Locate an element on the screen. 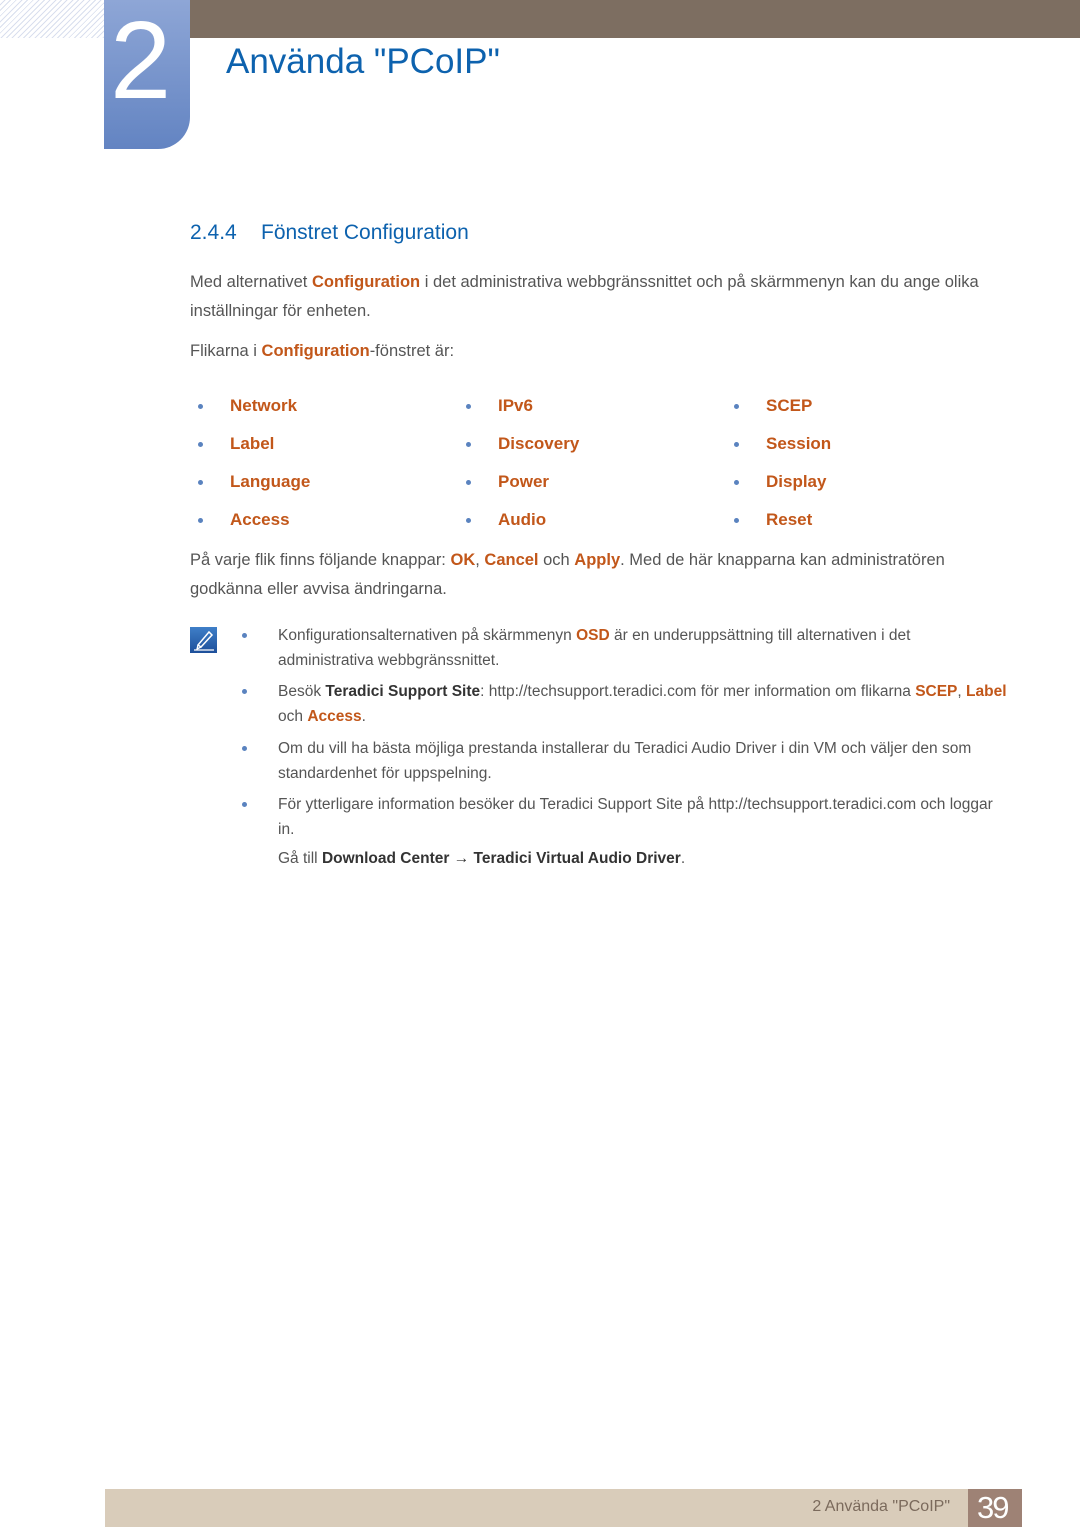  tab-item-session: Session is located at coordinates (783, 444).